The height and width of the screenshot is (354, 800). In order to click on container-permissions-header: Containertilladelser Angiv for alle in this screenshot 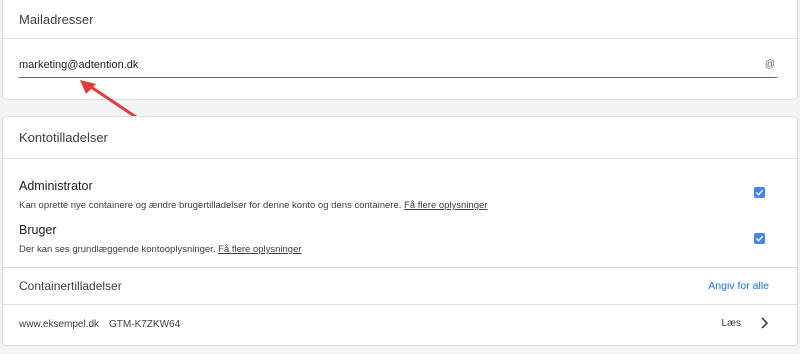, I will do `click(400, 286)`.